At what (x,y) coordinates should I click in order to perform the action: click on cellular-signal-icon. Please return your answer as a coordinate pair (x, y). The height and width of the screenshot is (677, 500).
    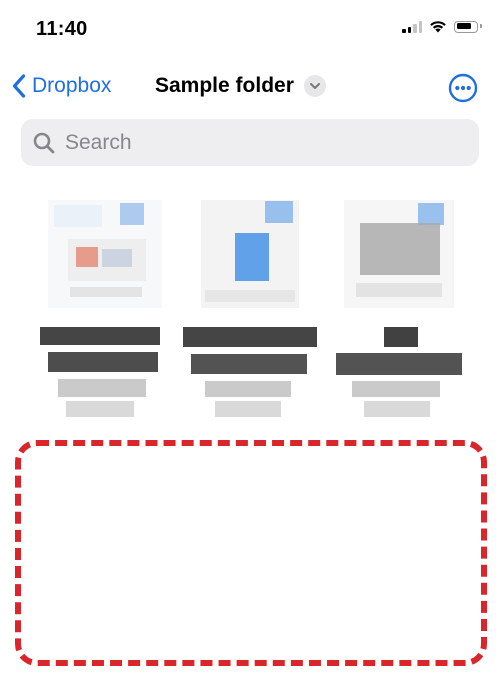
    Looking at the image, I should click on (412, 26).